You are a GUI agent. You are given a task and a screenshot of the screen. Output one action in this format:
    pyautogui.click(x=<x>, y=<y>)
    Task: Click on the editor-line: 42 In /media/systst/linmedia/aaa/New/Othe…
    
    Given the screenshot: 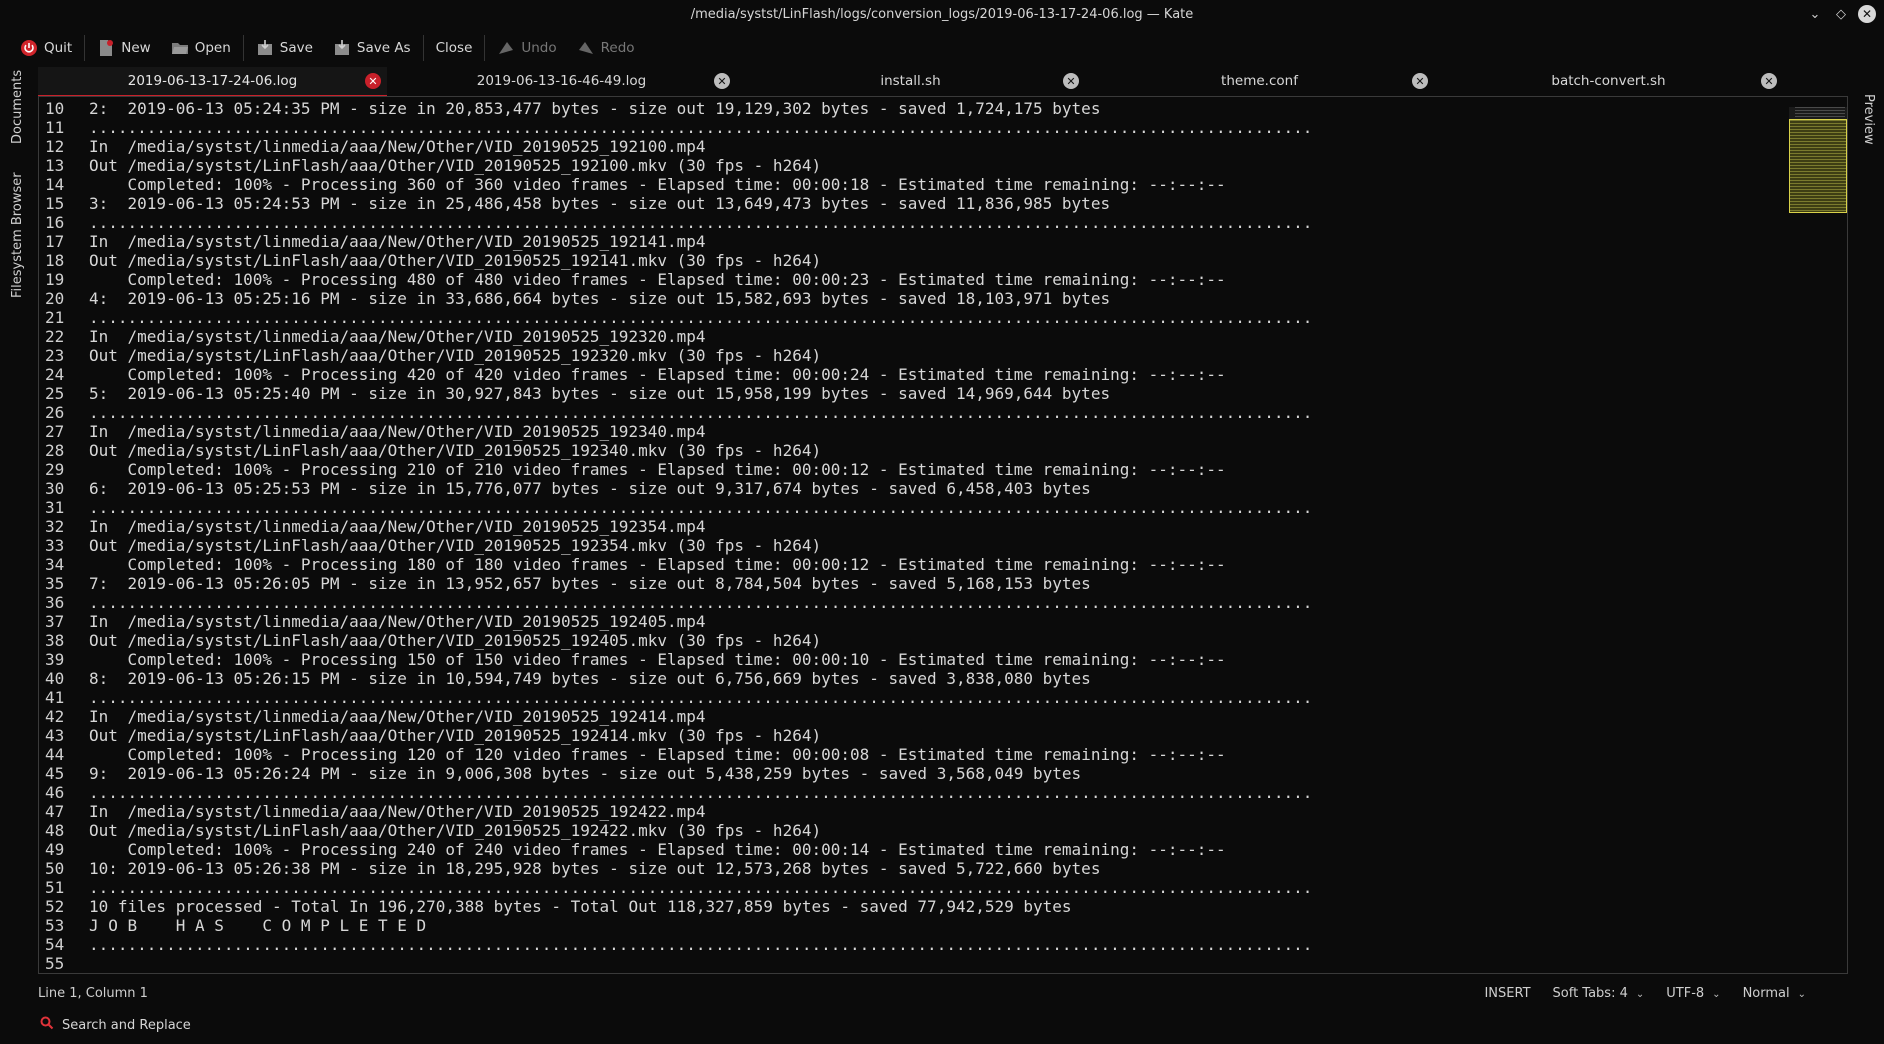 What is the action you would take?
    pyautogui.click(x=675, y=716)
    